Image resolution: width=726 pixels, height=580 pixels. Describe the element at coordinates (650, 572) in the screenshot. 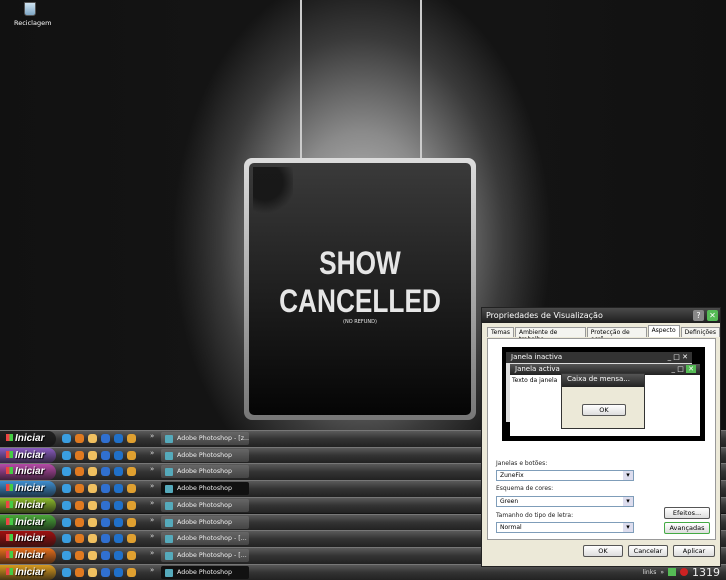

I see `links-toolbar: links` at that location.